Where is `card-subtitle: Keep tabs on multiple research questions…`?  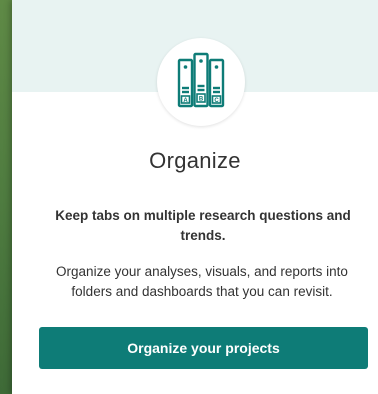
card-subtitle: Keep tabs on multiple research questions… is located at coordinates (203, 225).